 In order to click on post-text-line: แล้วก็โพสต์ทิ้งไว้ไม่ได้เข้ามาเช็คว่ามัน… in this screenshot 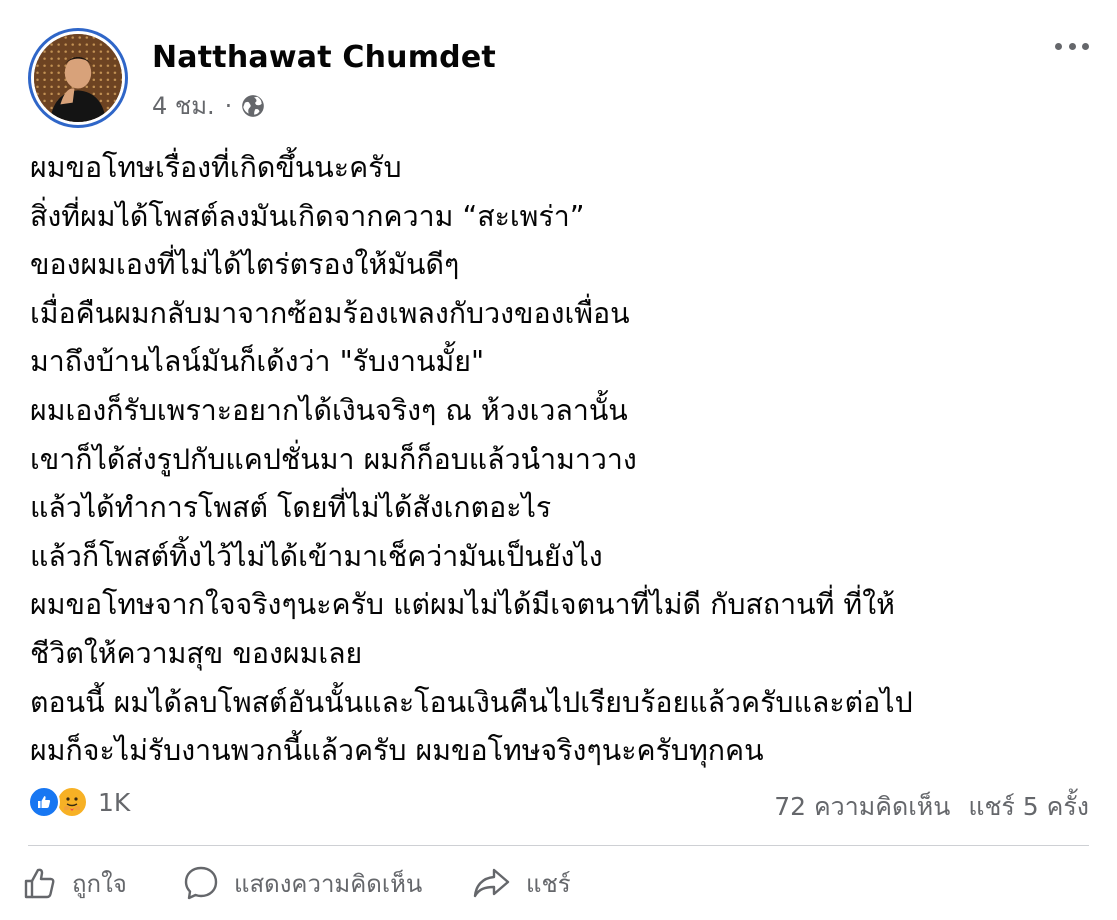, I will do `click(316, 556)`.